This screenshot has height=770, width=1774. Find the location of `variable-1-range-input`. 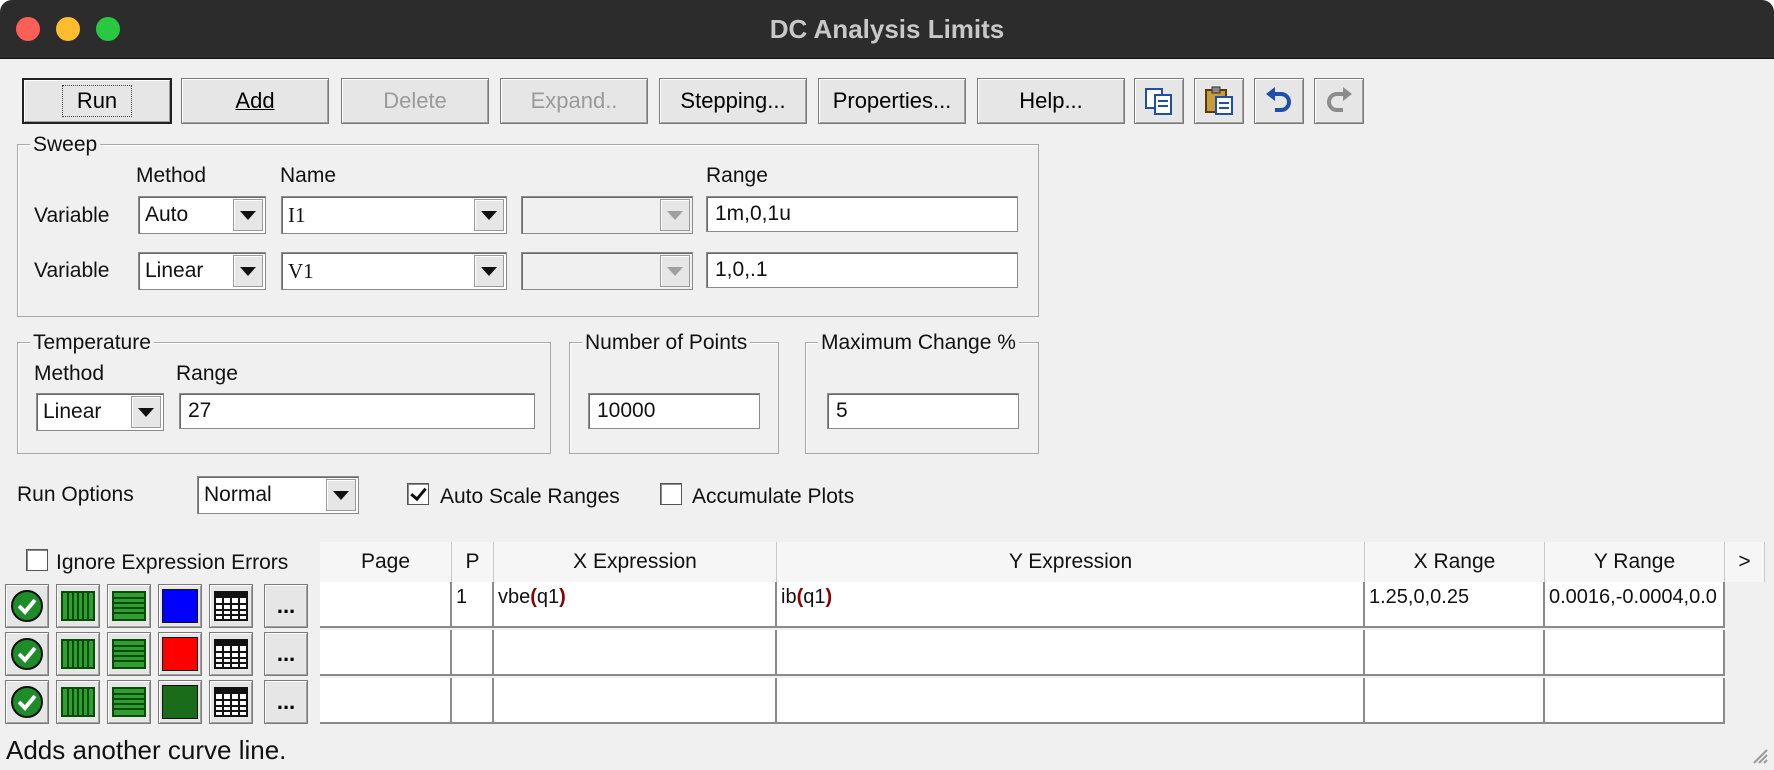

variable-1-range-input is located at coordinates (862, 214).